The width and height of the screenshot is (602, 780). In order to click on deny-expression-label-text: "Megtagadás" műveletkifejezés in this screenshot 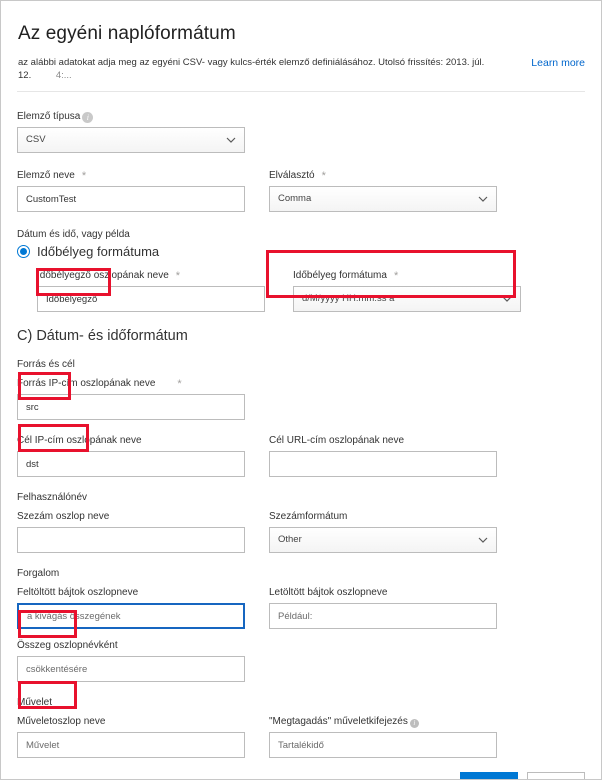, I will do `click(338, 721)`.